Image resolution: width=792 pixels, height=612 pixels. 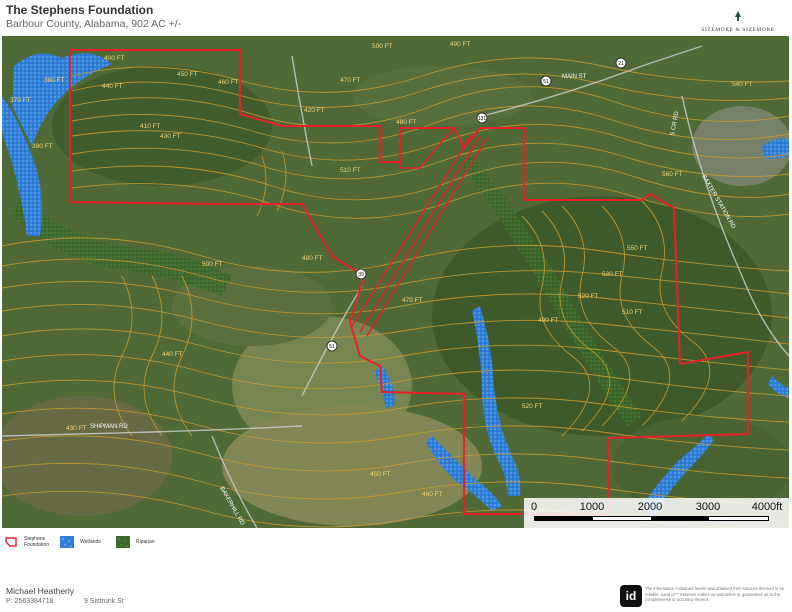 I want to click on road-label-main-st: MAIN ST, so click(x=574, y=77).